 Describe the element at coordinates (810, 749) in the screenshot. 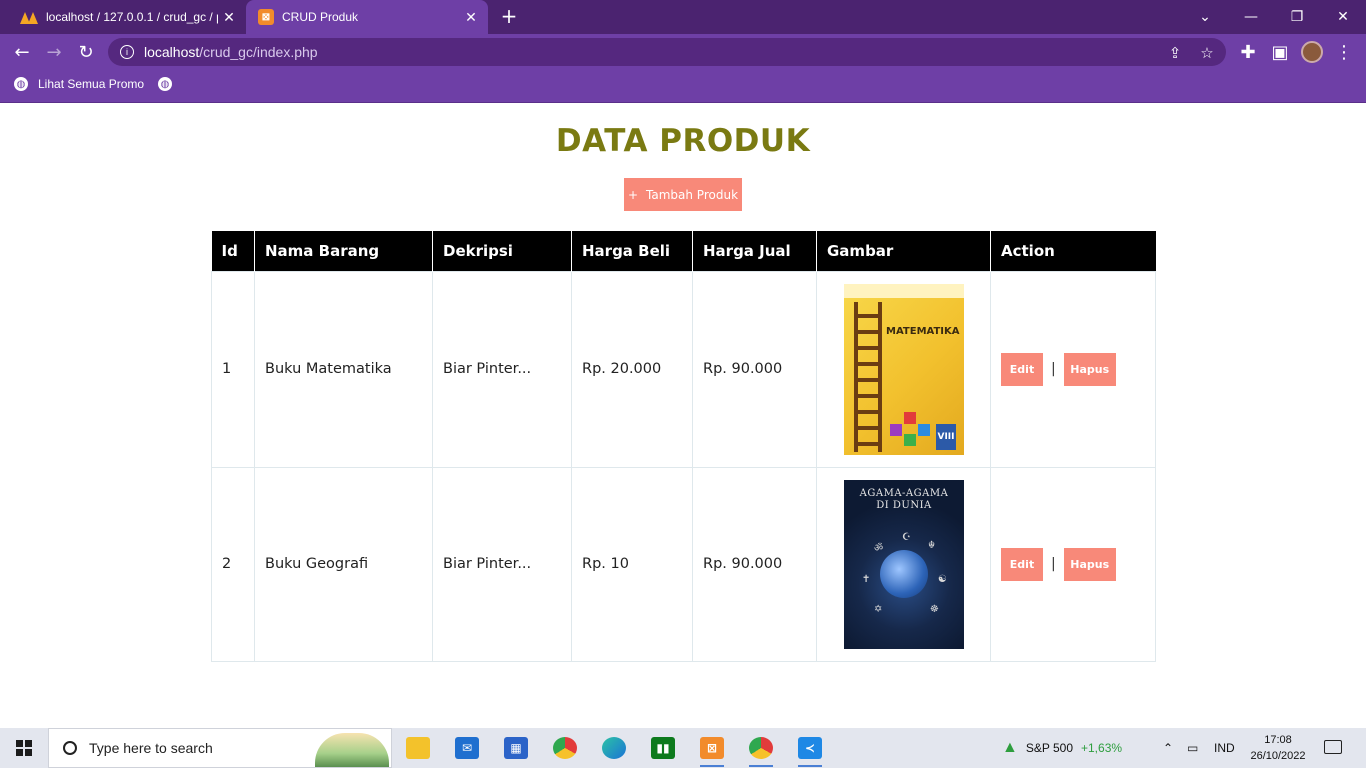

I see `vscode-app: ≺` at that location.